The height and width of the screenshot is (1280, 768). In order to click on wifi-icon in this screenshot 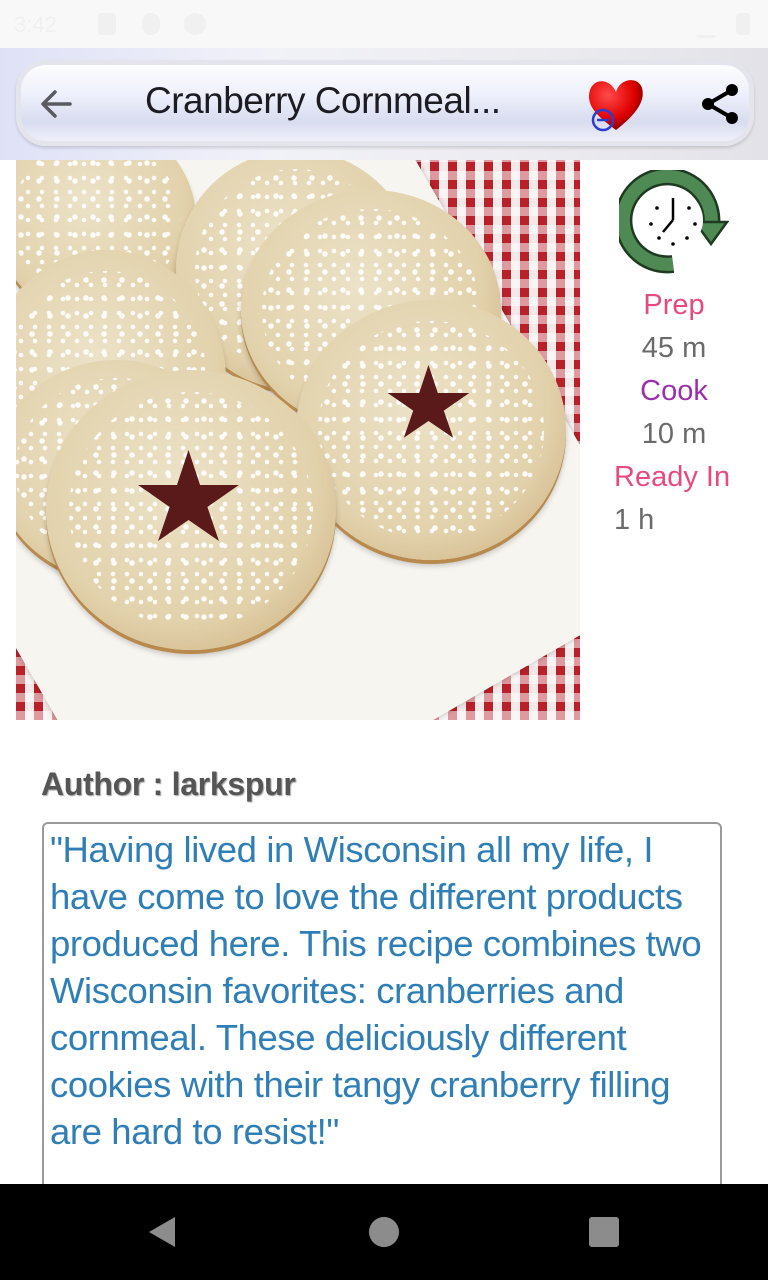, I will do `click(706, 25)`.